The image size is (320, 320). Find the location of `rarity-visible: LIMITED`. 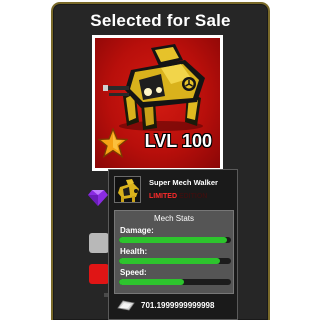

rarity-visible: LIMITED is located at coordinates (163, 196).